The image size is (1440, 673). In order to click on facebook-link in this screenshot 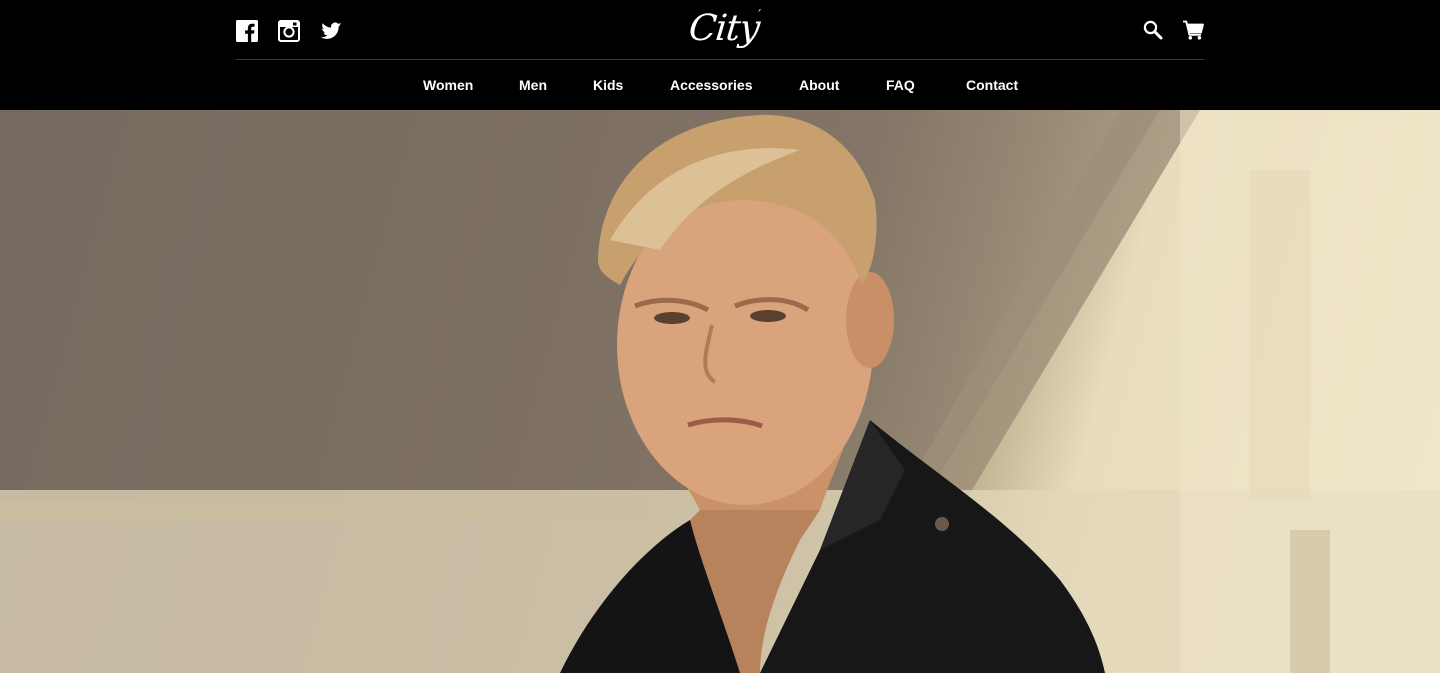, I will do `click(247, 31)`.